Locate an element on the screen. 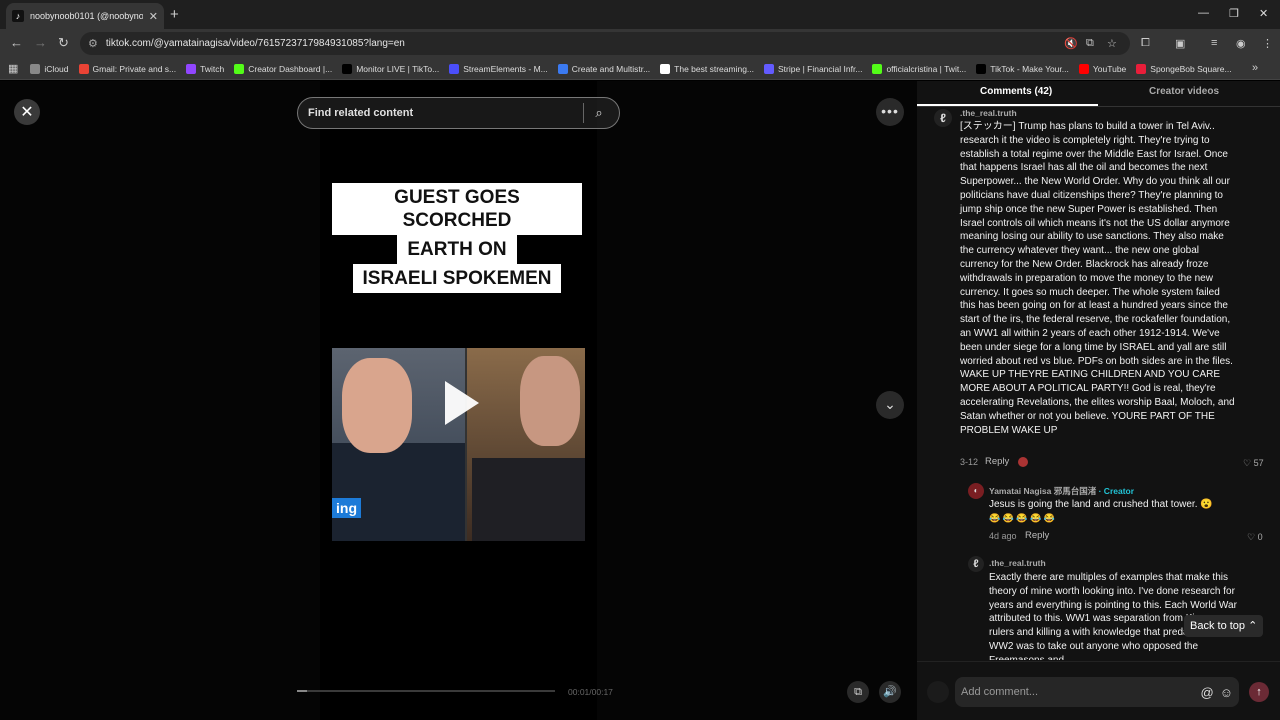 The image size is (1280, 720). close-icon: ✕ is located at coordinates (27, 112).